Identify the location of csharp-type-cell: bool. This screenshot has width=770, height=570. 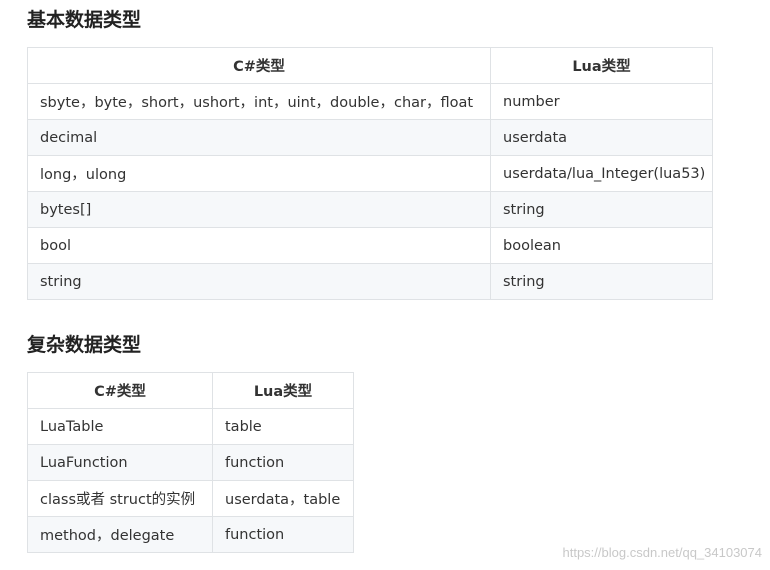
(259, 245).